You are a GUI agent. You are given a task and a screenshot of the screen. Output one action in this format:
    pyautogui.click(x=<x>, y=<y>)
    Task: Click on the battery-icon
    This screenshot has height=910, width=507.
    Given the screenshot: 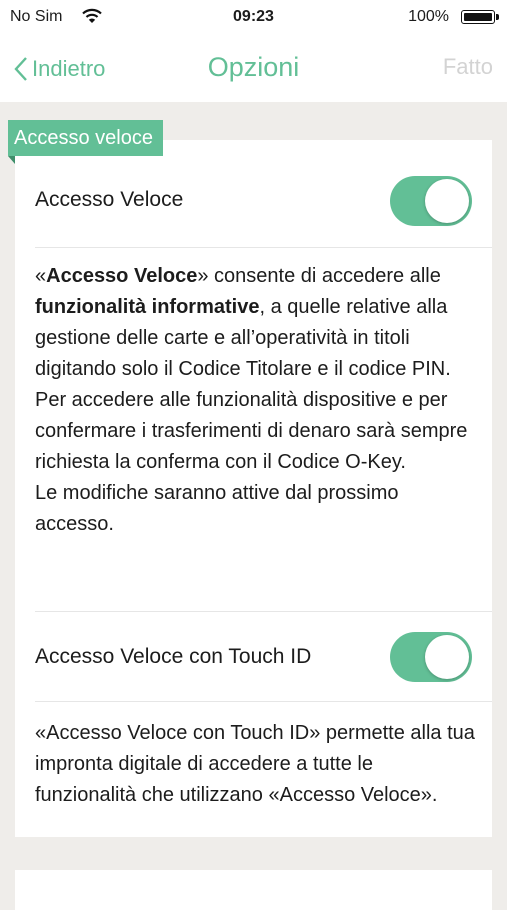 What is the action you would take?
    pyautogui.click(x=480, y=17)
    